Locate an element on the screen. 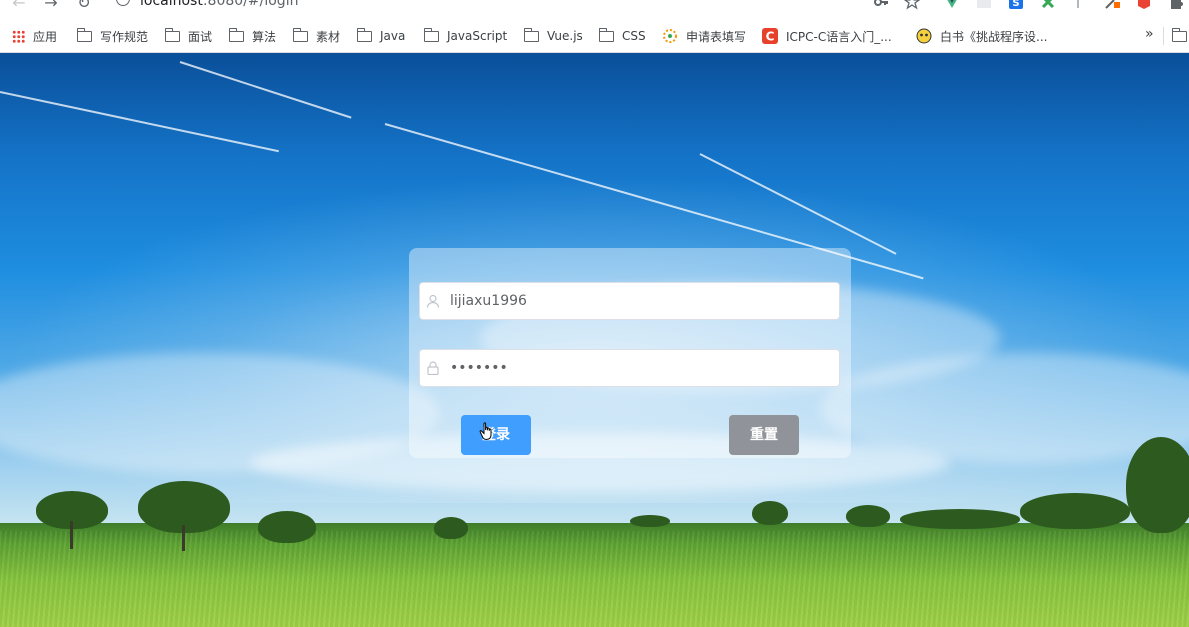 Image resolution: width=1189 pixels, height=627 pixels. bookmark-label: 面试 is located at coordinates (200, 36).